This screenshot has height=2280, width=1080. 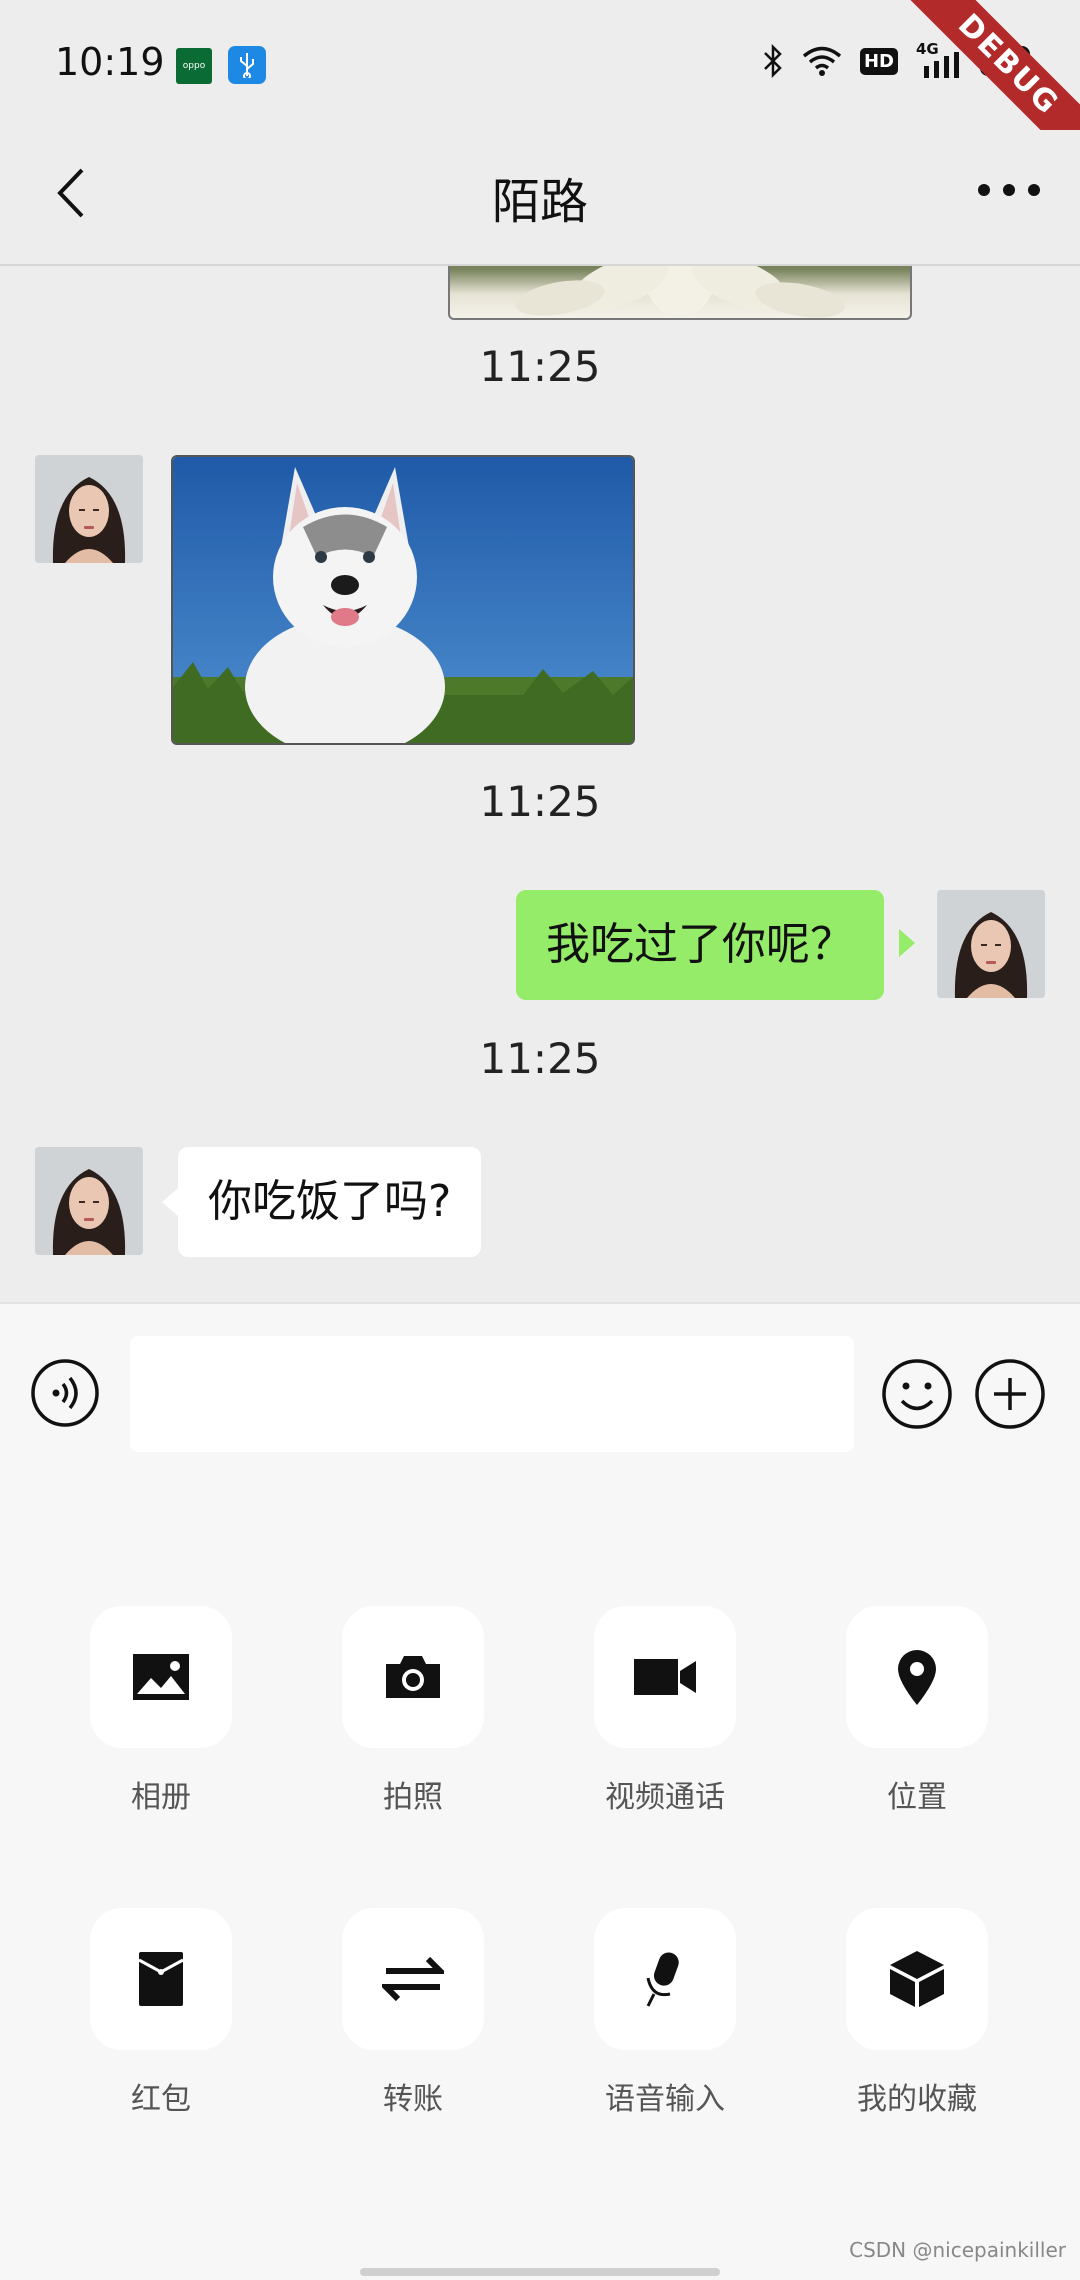 What do you see at coordinates (194, 66) in the screenshot?
I see `oppo-app-icon: oppo` at bounding box center [194, 66].